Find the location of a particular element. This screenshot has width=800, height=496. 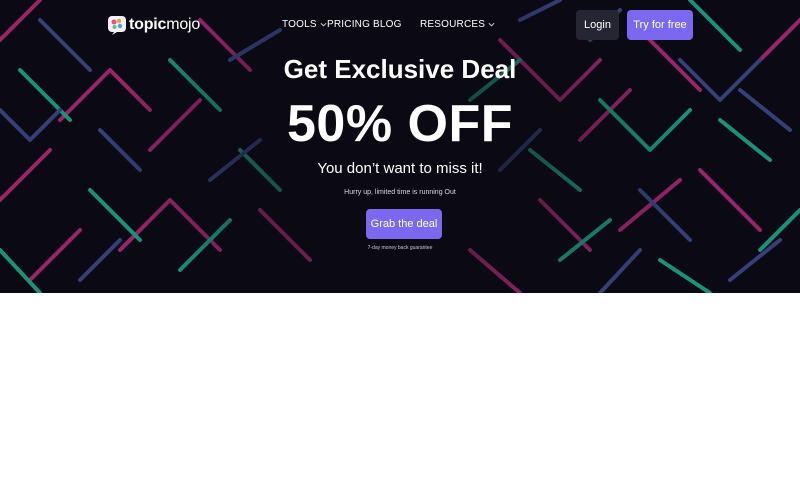

nav-tools-label: TOOLS is located at coordinates (299, 24).